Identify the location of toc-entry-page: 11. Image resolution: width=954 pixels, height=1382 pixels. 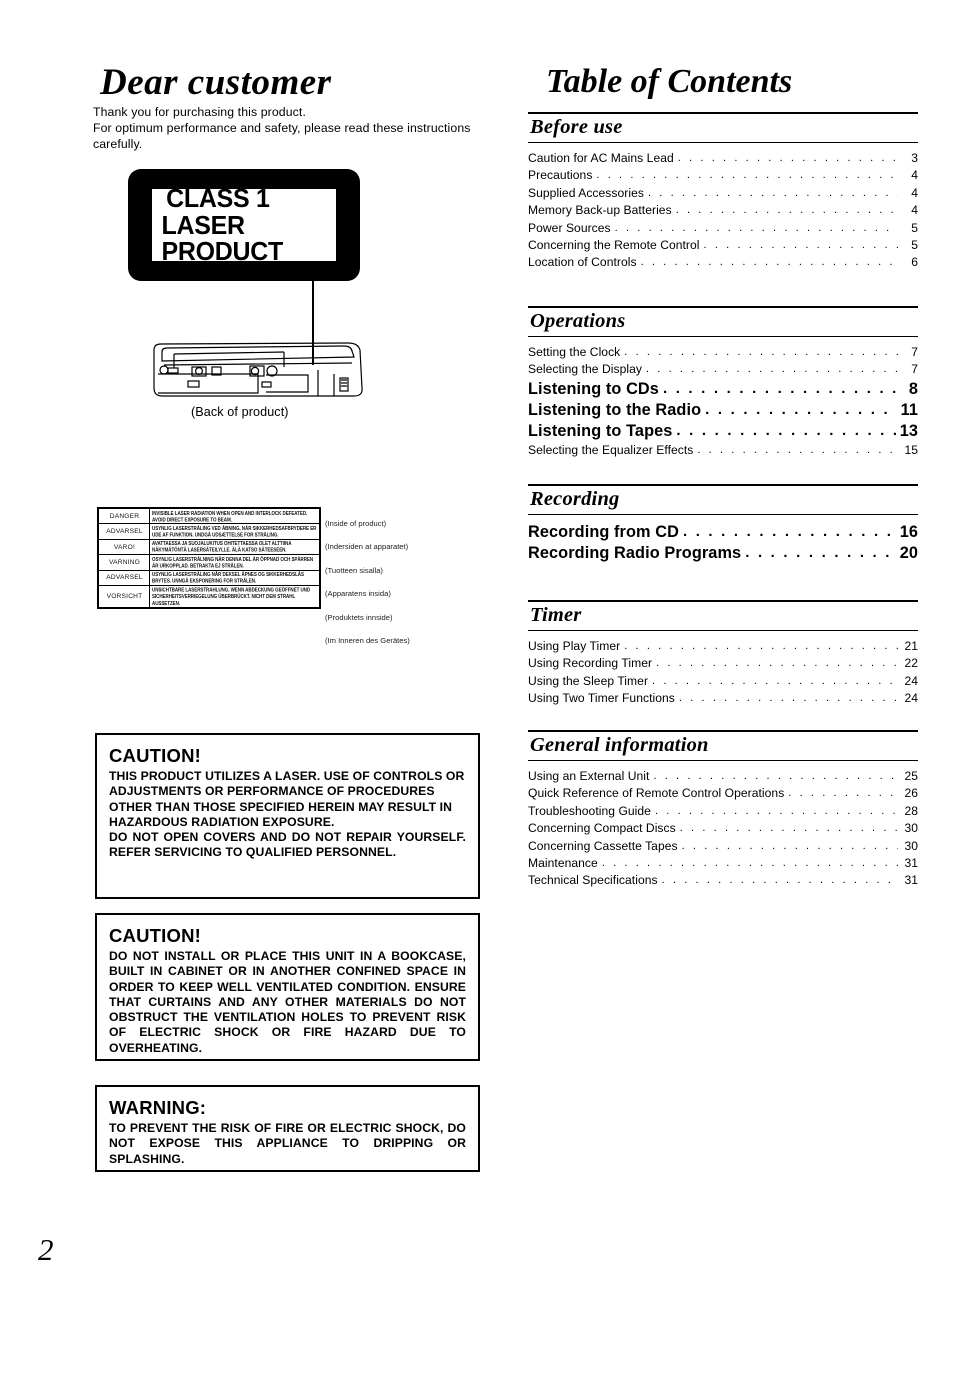
(909, 409).